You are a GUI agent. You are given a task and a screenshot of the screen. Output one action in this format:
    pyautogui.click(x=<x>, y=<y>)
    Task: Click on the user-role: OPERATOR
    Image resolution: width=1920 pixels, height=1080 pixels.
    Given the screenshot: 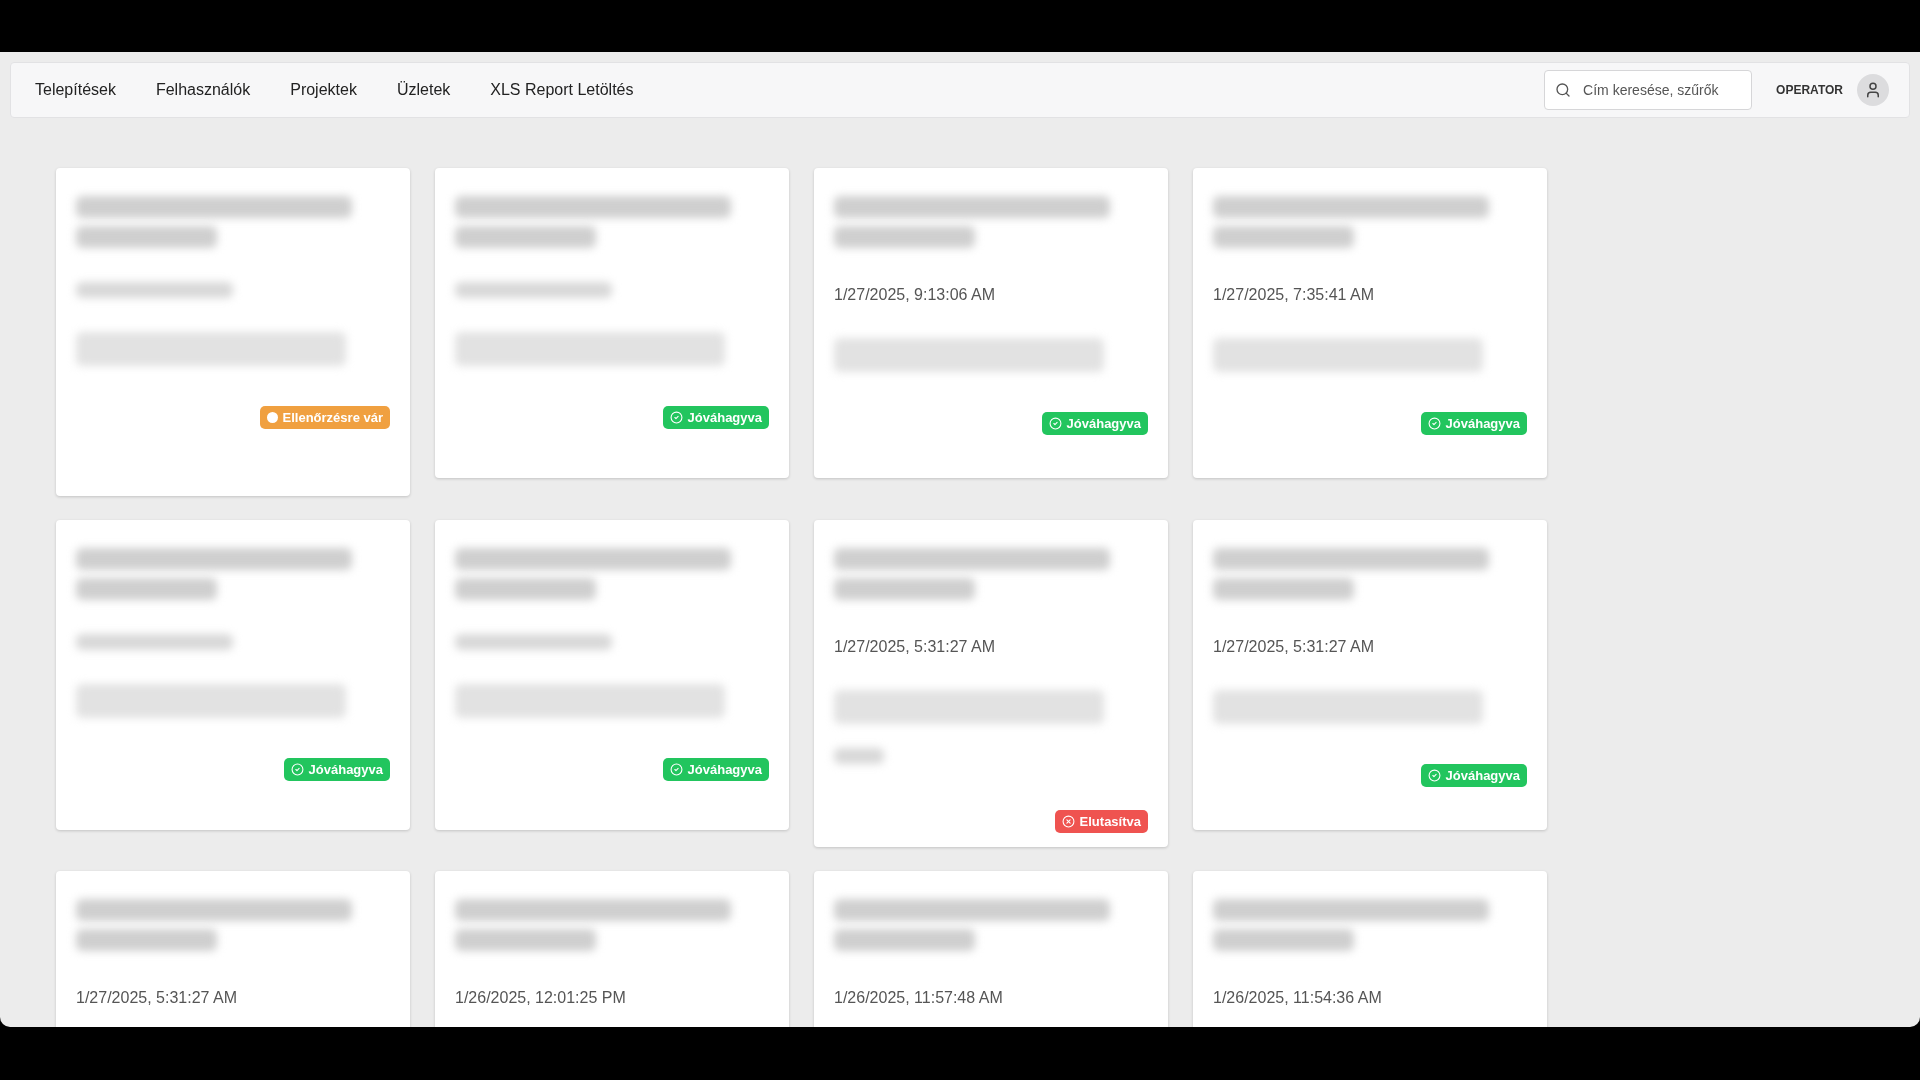 What is the action you would take?
    pyautogui.click(x=1809, y=90)
    